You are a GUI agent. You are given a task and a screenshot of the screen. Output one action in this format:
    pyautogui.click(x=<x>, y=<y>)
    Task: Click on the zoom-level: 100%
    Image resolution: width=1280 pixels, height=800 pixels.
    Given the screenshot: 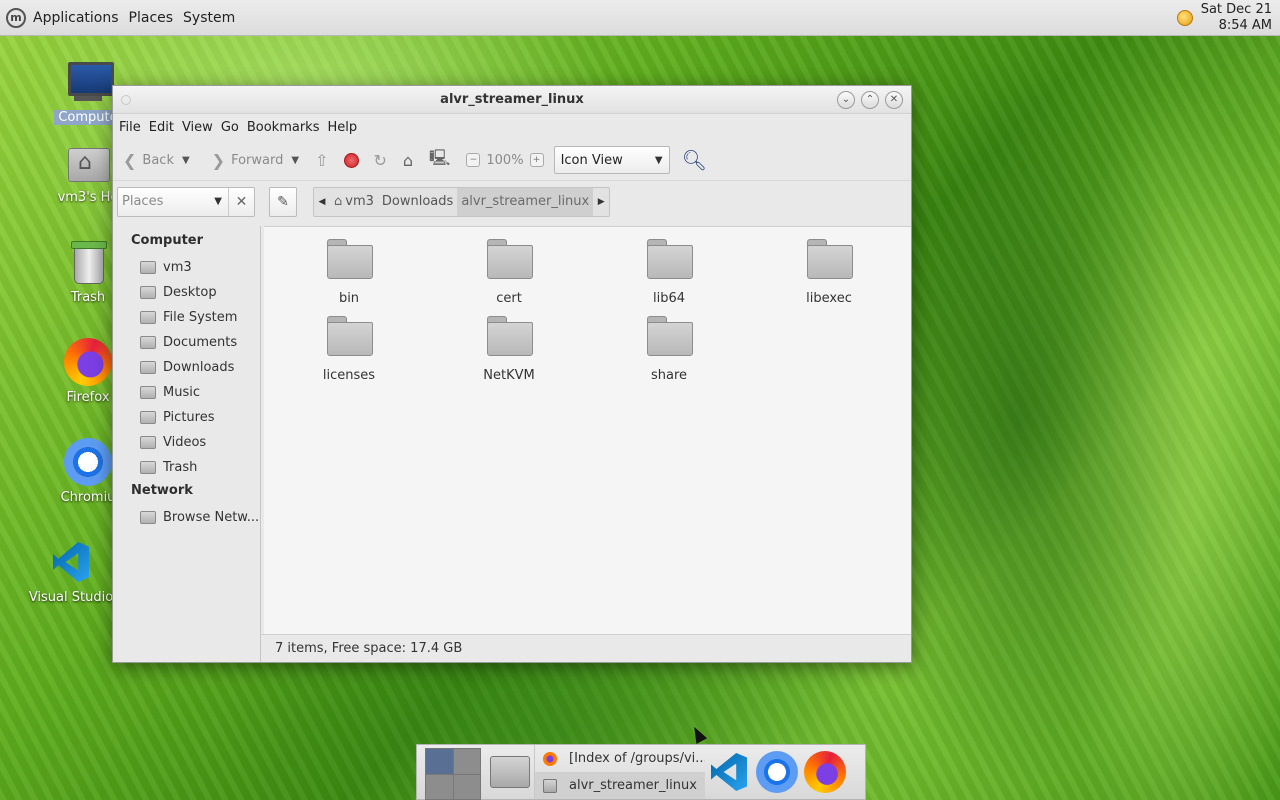 What is the action you would take?
    pyautogui.click(x=504, y=160)
    